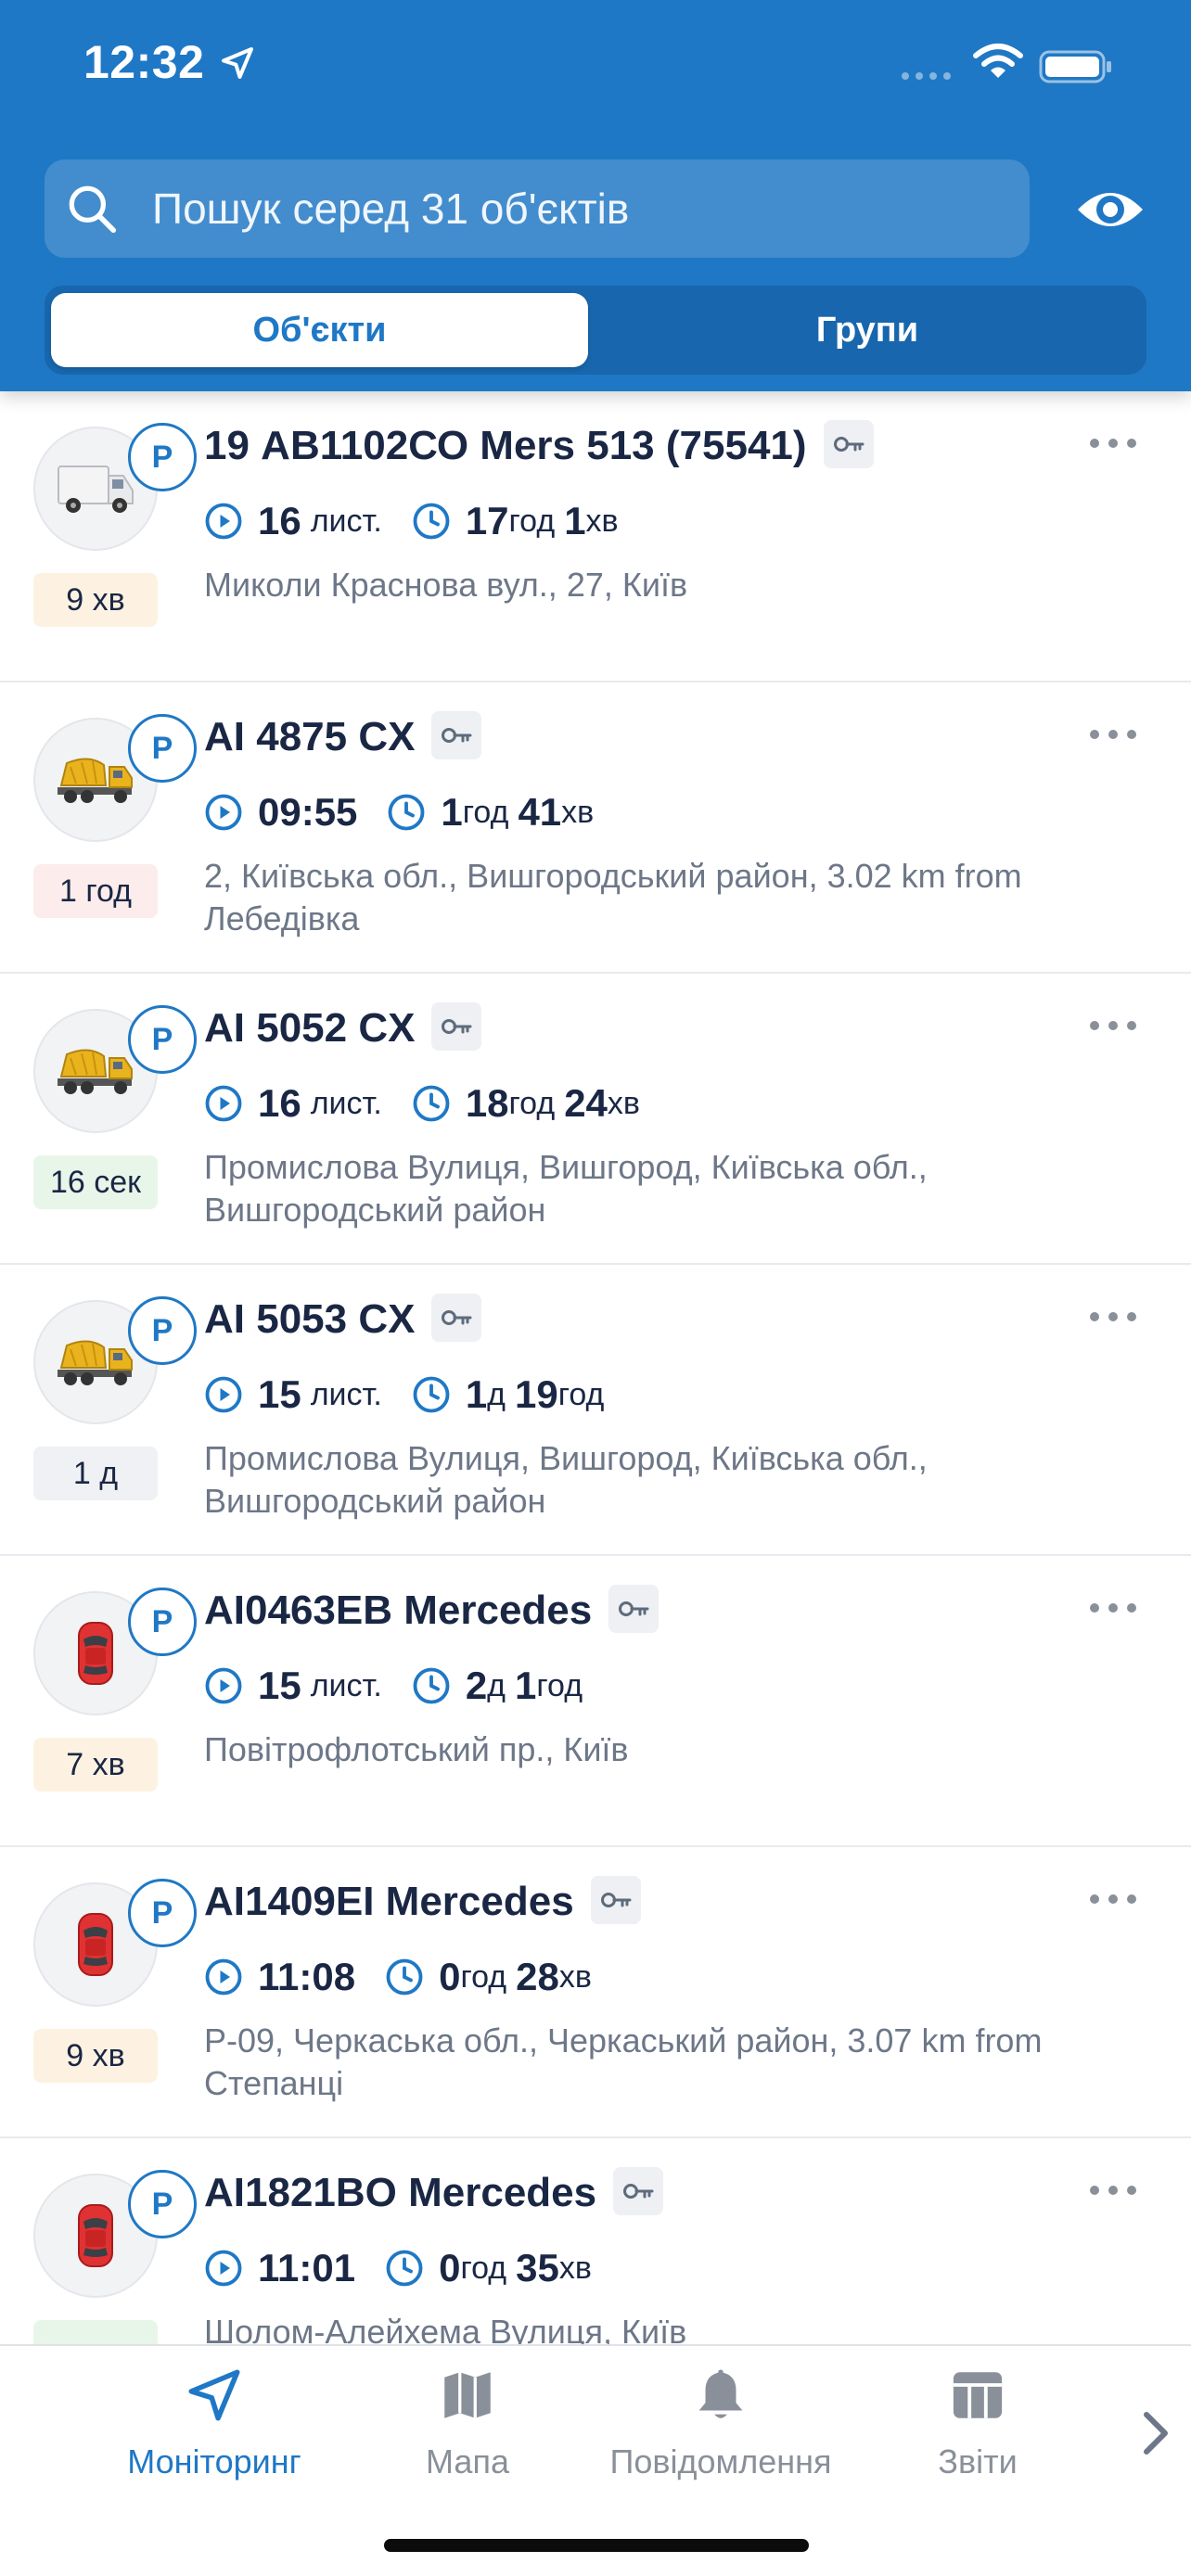  I want to click on tab-groups: Групи, so click(868, 330).